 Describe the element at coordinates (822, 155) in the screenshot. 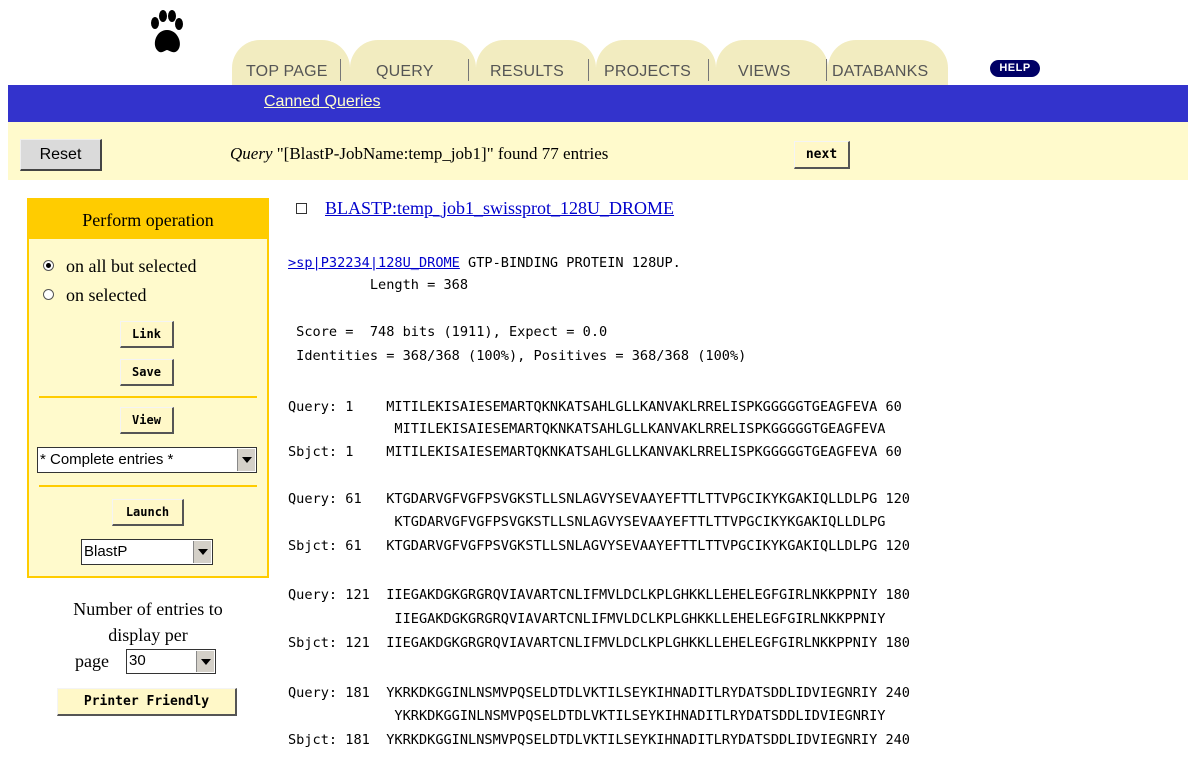

I see `next-button: next` at that location.